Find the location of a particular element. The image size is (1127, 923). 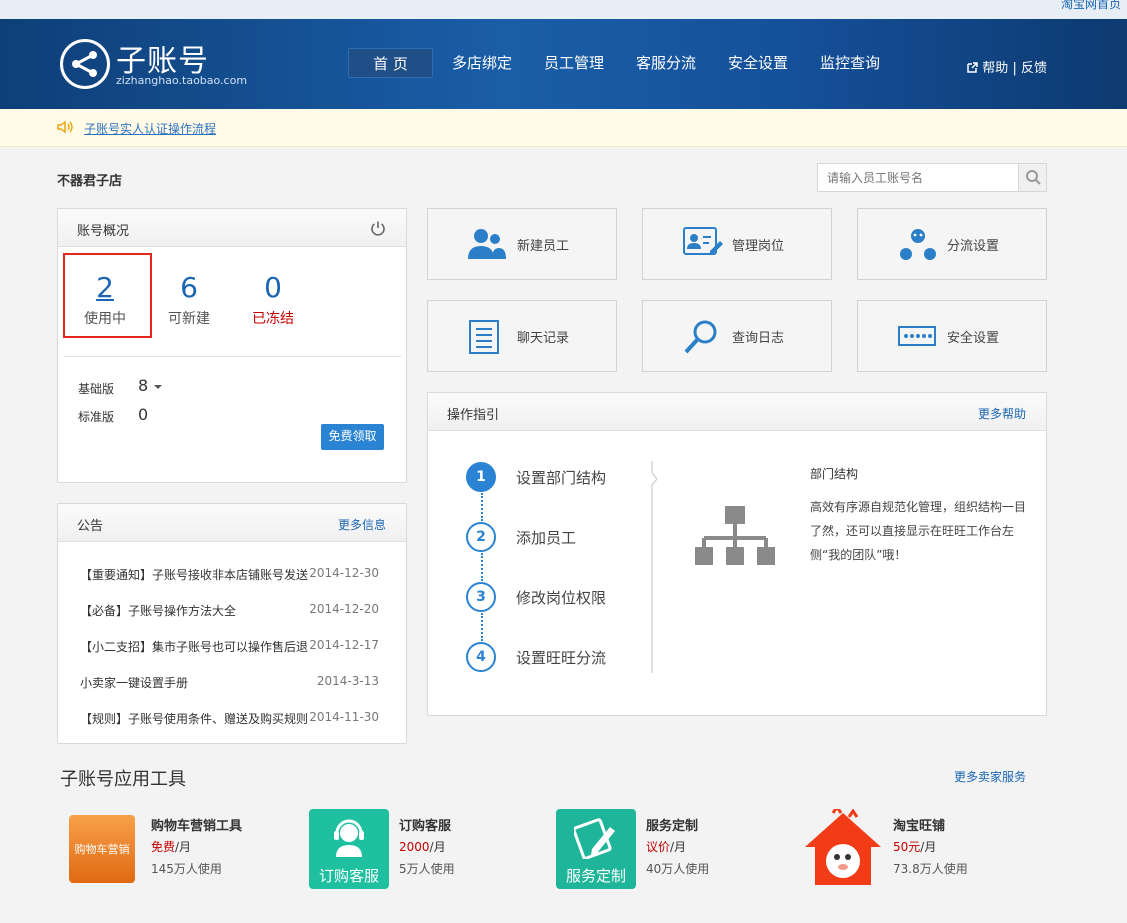

tile-new-staff: 新建员工 is located at coordinates (522, 244).